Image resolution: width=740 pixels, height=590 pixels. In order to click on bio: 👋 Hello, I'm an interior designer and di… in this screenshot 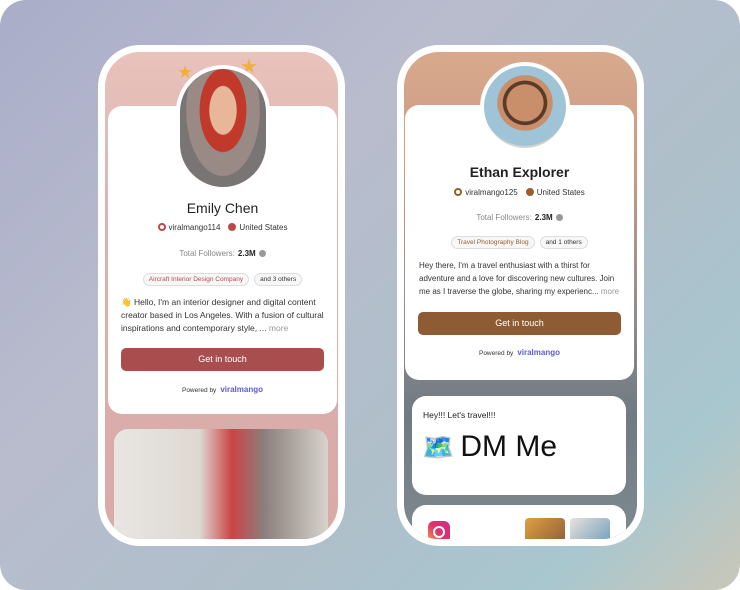, I will do `click(222, 315)`.